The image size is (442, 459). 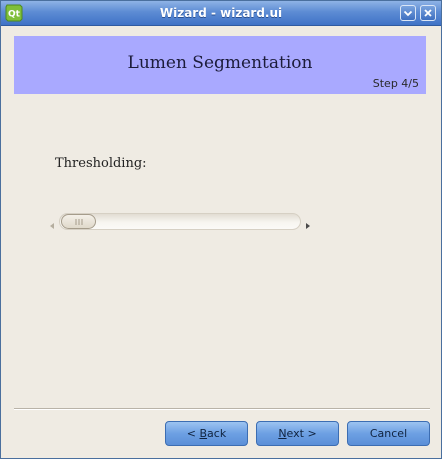 I want to click on window-title: Wizard - wizard.ui, so click(x=221, y=13).